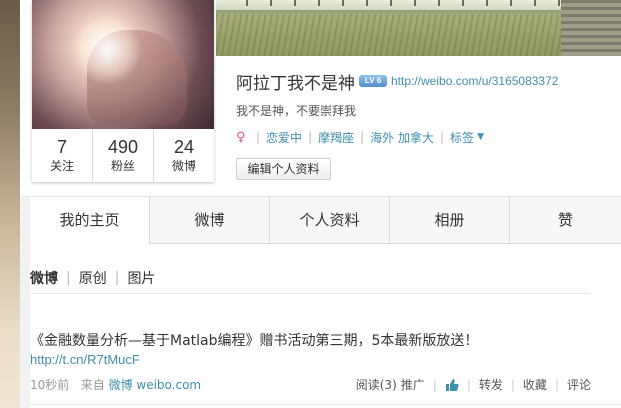 The image size is (621, 408). I want to click on tag-zodiac: 摩羯座, so click(336, 137).